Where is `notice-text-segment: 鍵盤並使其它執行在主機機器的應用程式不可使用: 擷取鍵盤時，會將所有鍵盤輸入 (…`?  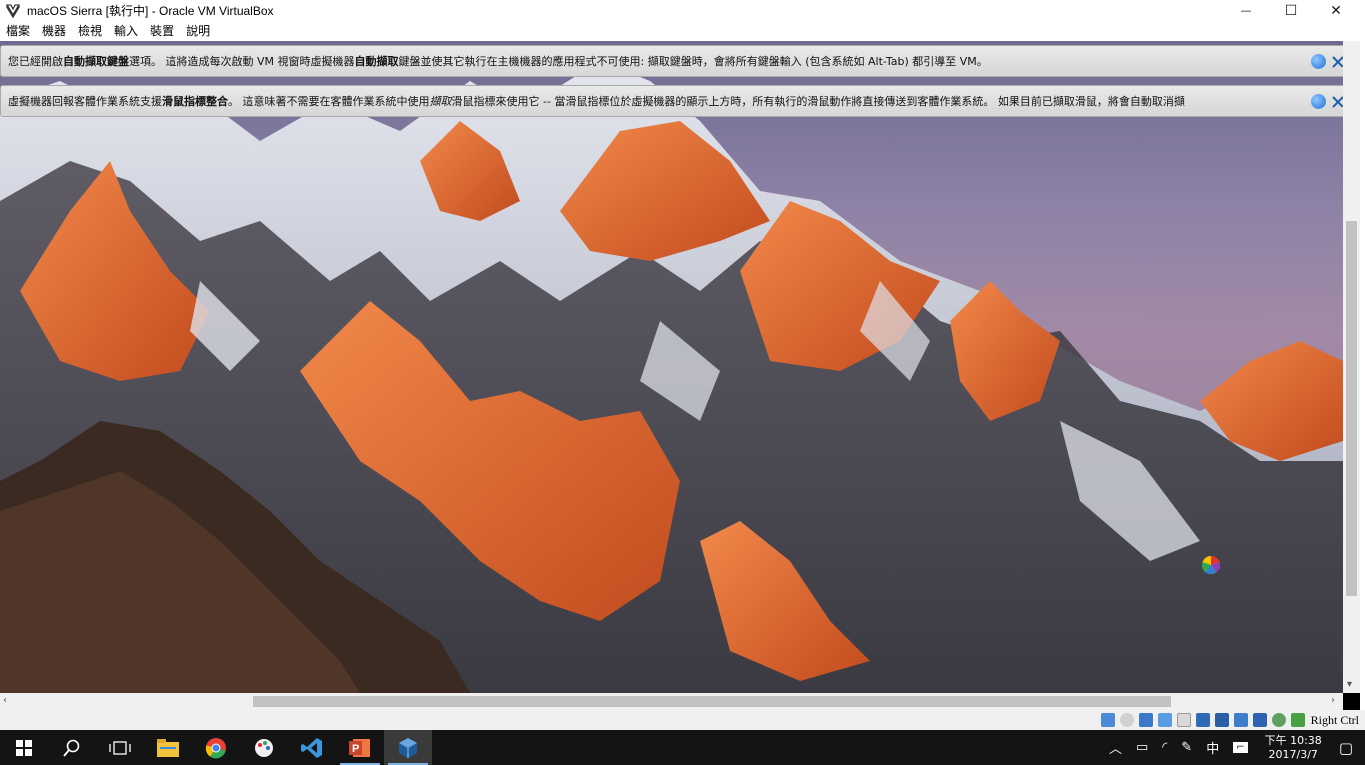
notice-text-segment: 鍵盤並使其它執行在主機機器的應用程式不可使用: 擷取鍵盤時，會將所有鍵盤輸入 (… is located at coordinates (693, 61).